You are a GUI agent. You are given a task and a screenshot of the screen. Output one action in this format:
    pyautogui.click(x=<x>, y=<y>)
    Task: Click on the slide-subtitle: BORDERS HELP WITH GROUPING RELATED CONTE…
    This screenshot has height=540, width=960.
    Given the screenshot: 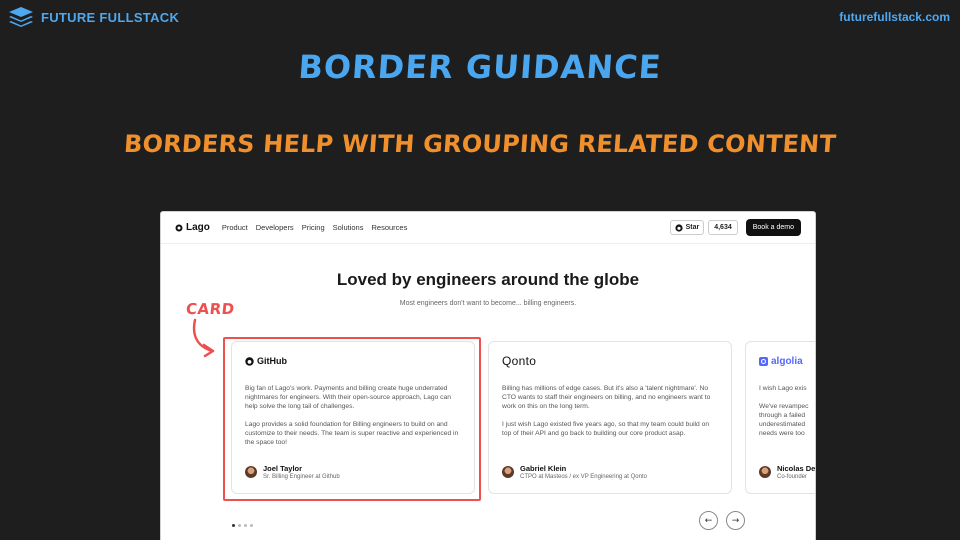 What is the action you would take?
    pyautogui.click(x=480, y=144)
    